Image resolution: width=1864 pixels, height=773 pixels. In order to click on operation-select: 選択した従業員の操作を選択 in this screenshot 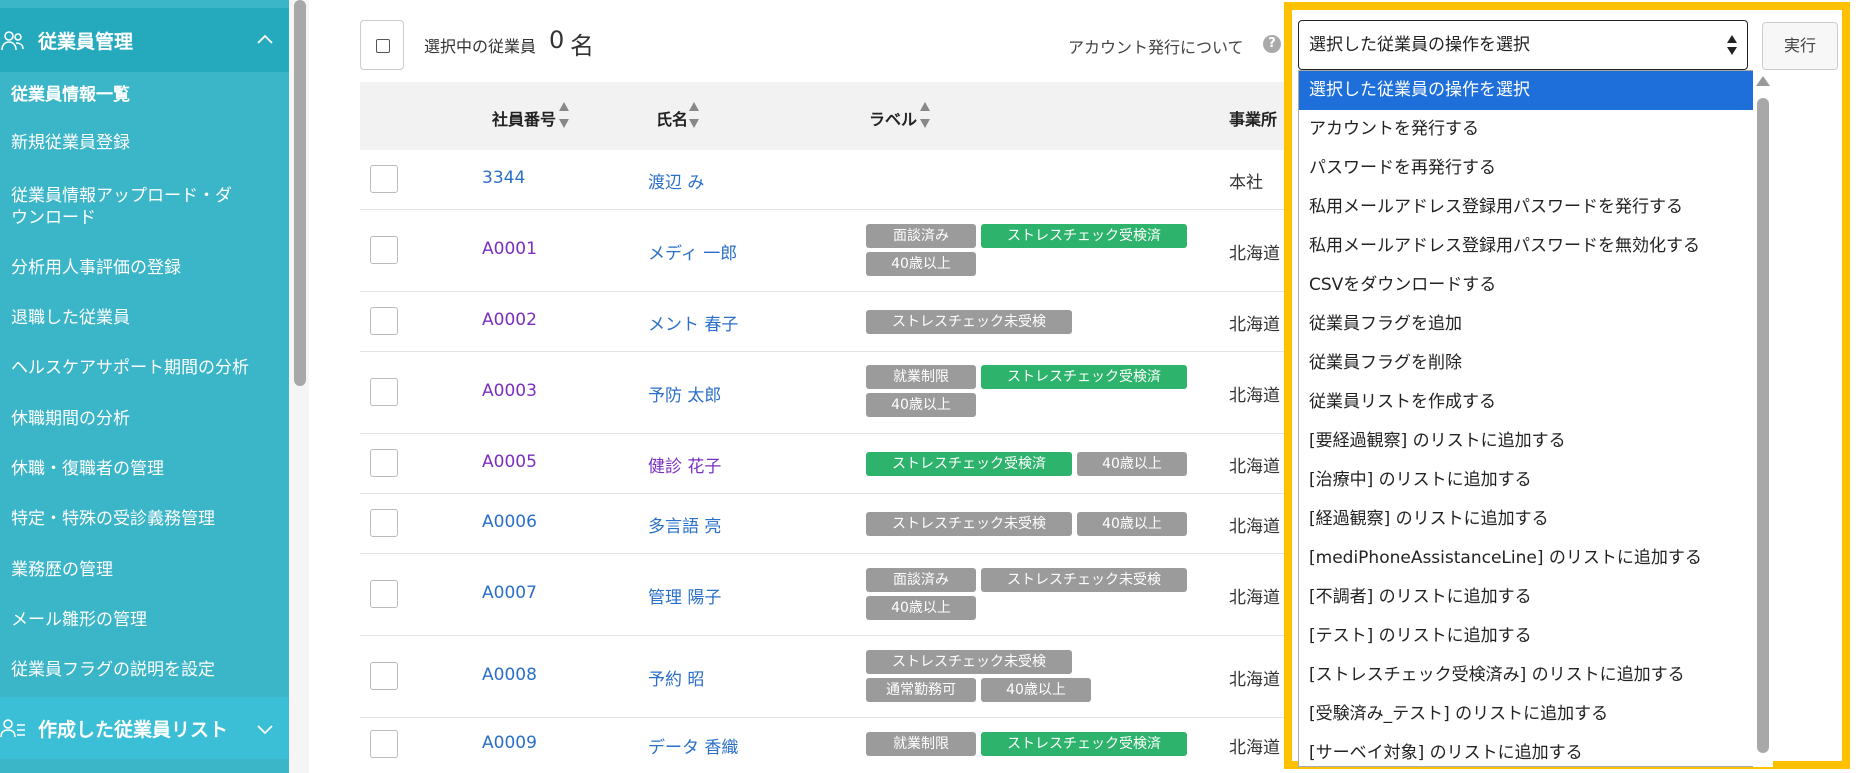, I will do `click(1523, 45)`.